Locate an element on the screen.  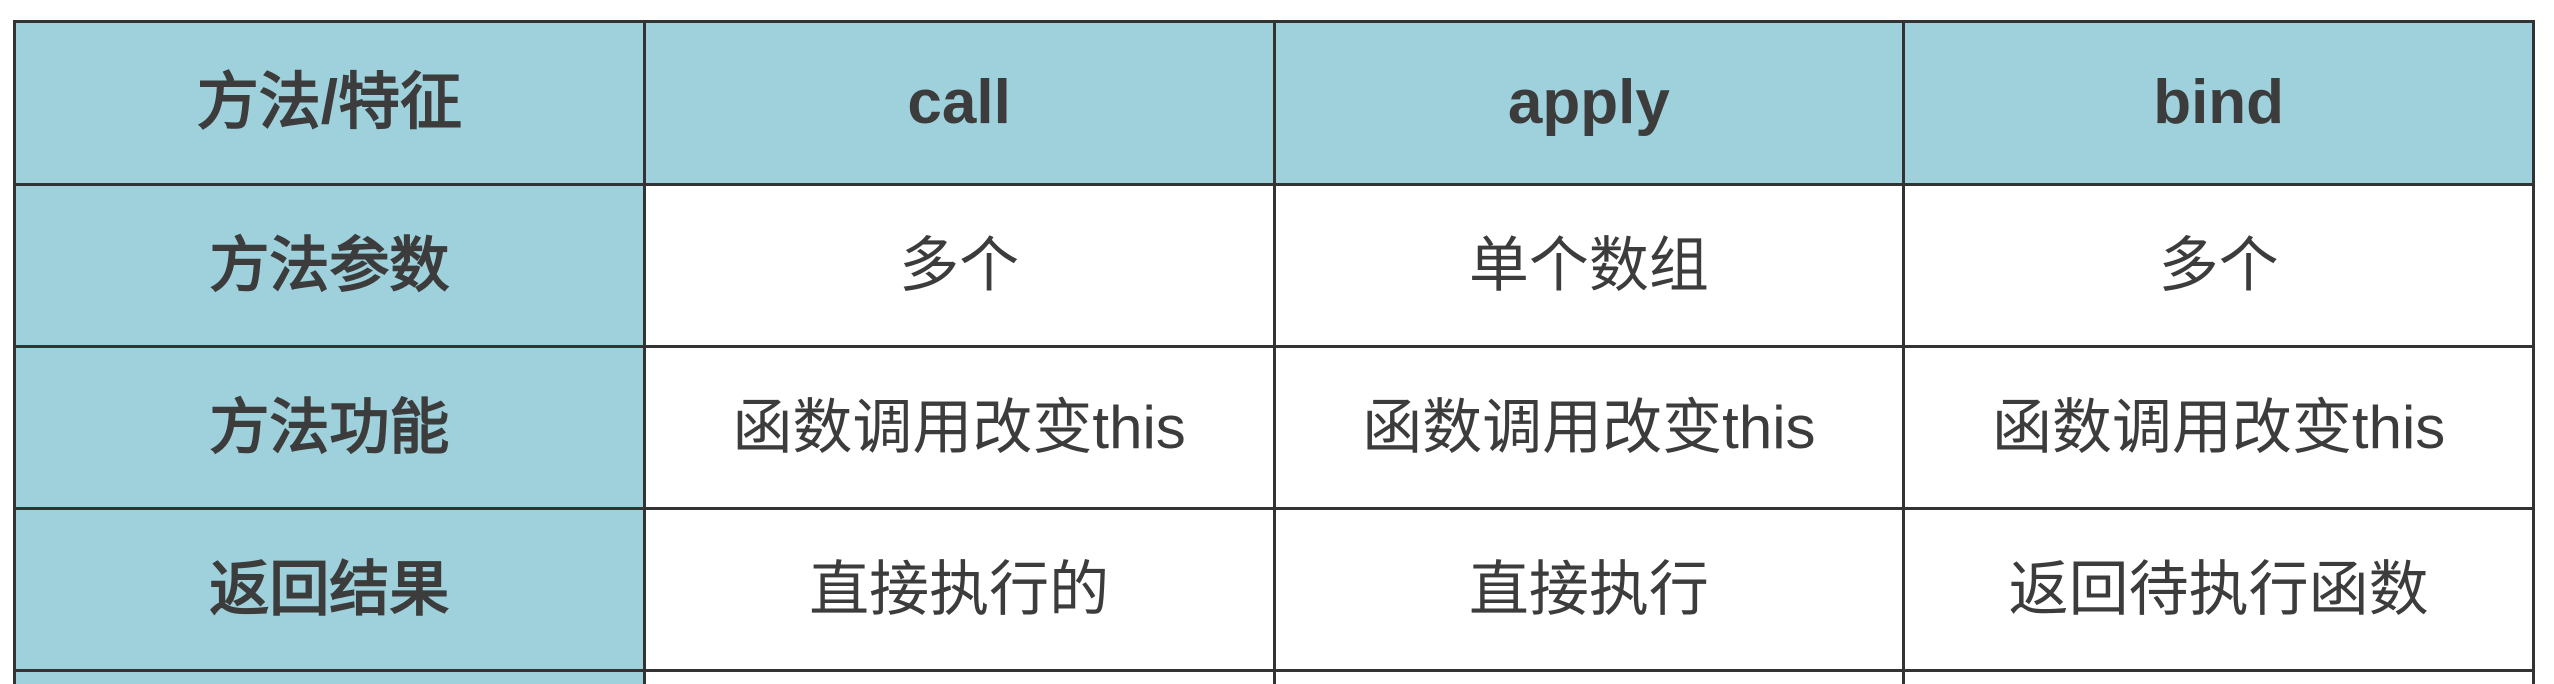
header-cell-method-feature: 方法/特征 is located at coordinates (329, 103).